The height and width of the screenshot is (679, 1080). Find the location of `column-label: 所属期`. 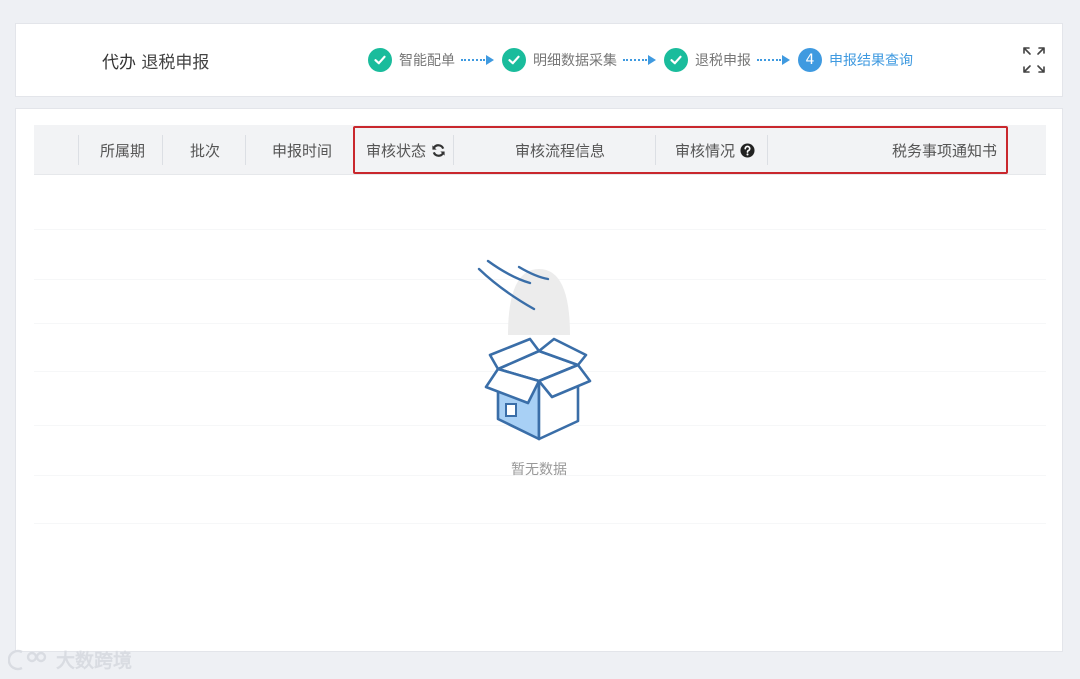

column-label: 所属期 is located at coordinates (123, 150).